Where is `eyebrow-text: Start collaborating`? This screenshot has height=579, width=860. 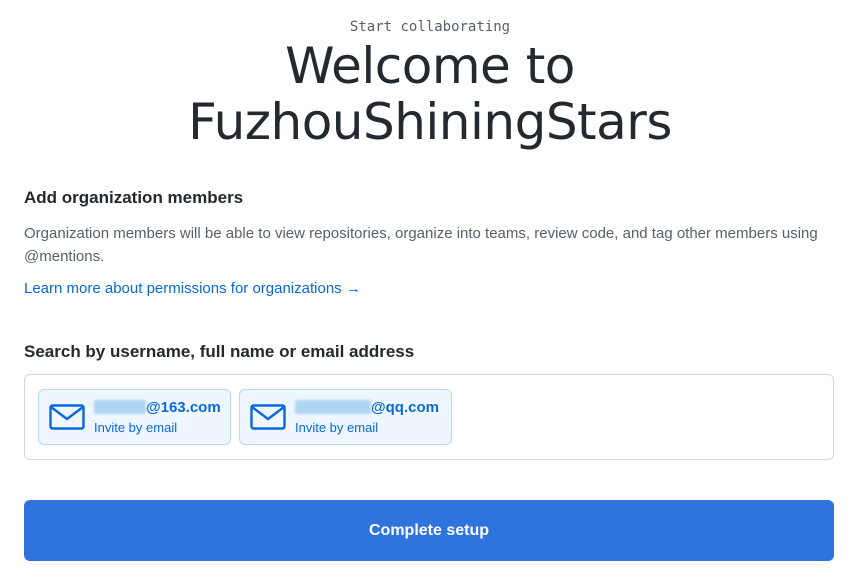
eyebrow-text: Start collaborating is located at coordinates (430, 27).